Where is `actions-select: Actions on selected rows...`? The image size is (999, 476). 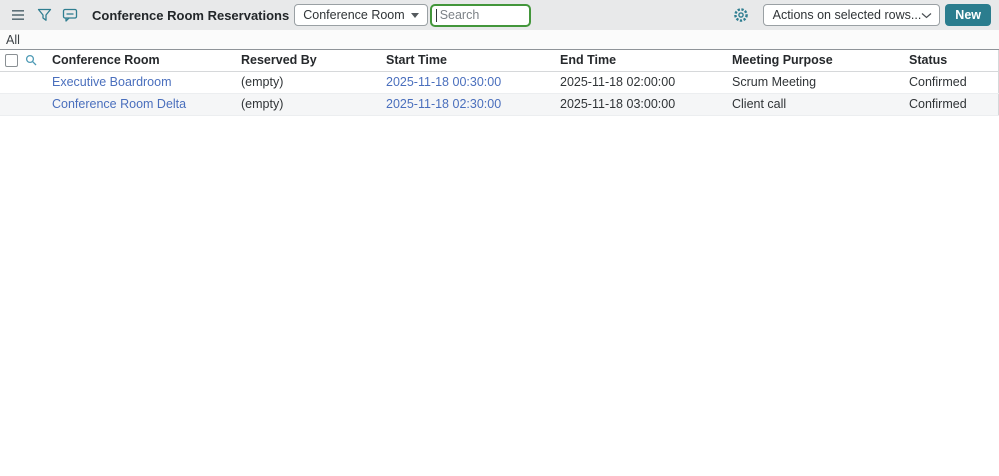
actions-select: Actions on selected rows... is located at coordinates (851, 15).